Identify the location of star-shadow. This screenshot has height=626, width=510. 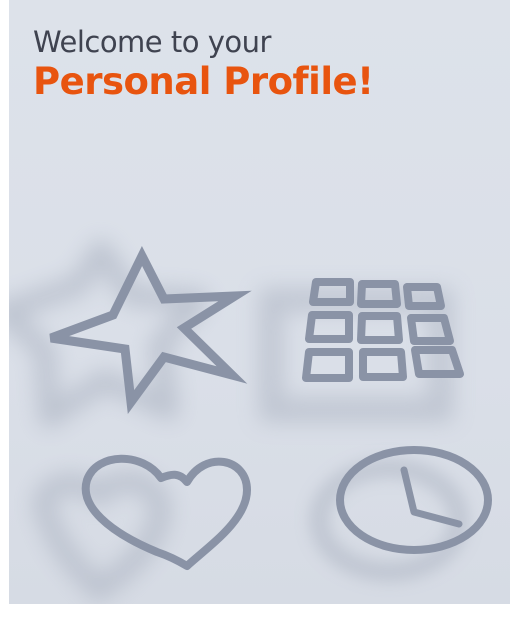
(109, 334).